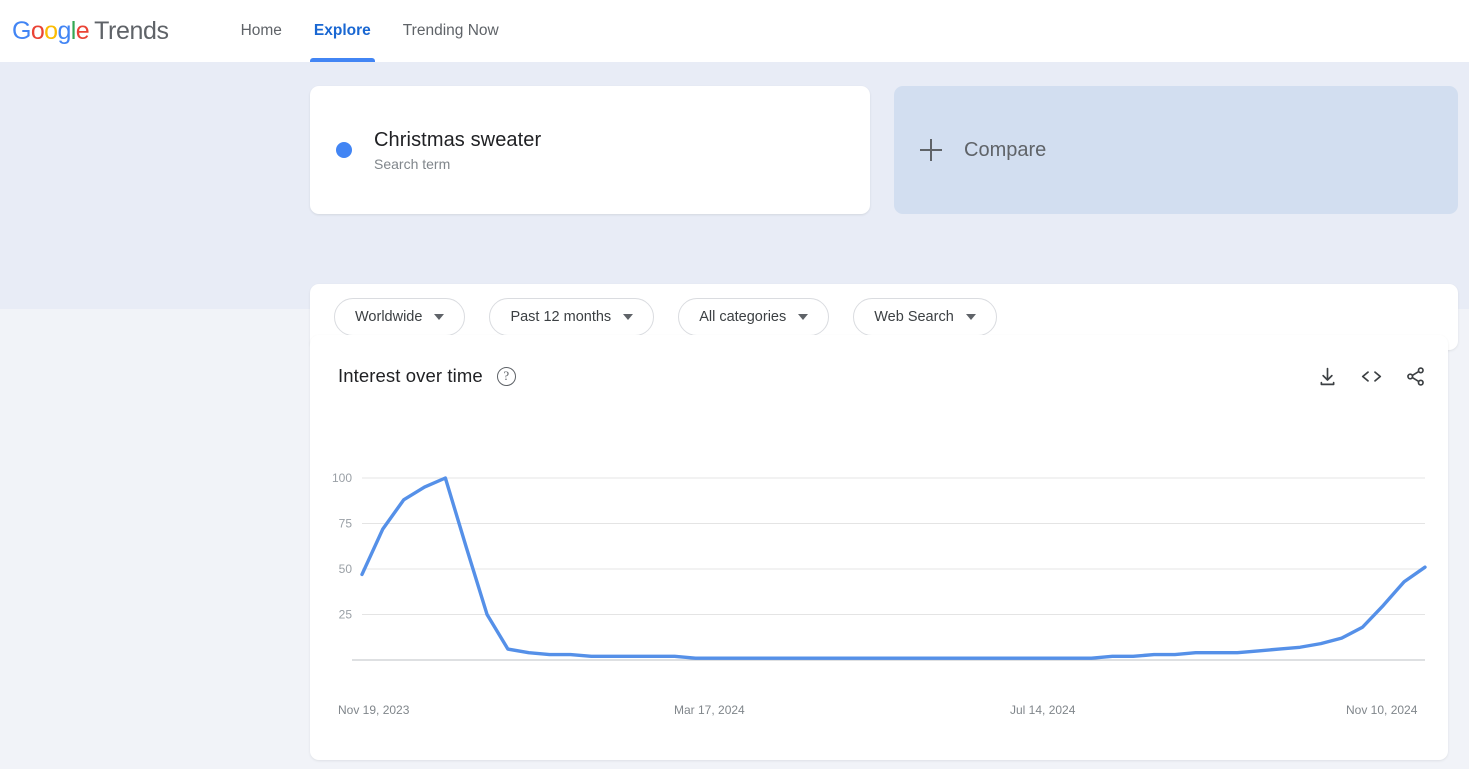 This screenshot has height=769, width=1469. Describe the element at coordinates (561, 317) in the screenshot. I see `filter-time-range-label: Past 12 months` at that location.